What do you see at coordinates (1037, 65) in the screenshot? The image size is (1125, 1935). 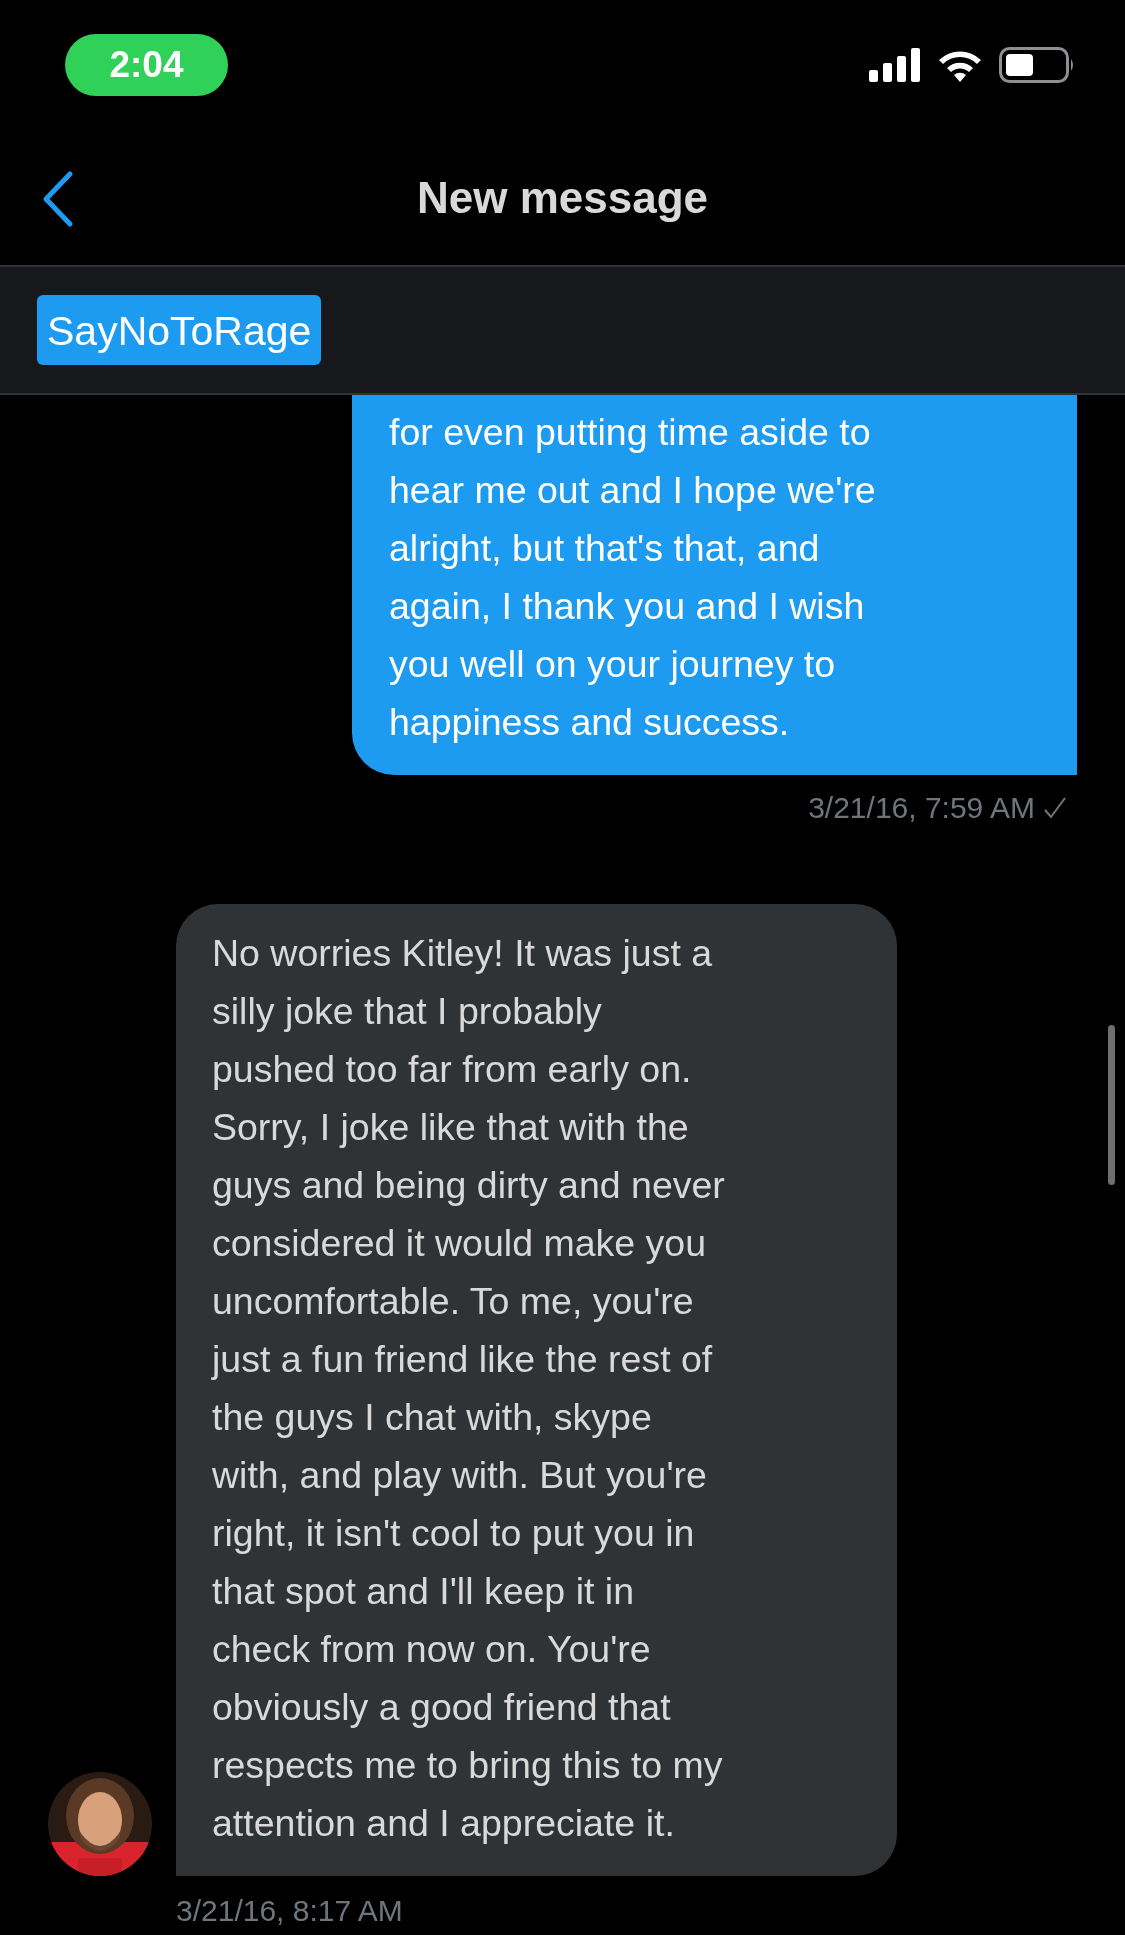 I see `battery-icon` at bounding box center [1037, 65].